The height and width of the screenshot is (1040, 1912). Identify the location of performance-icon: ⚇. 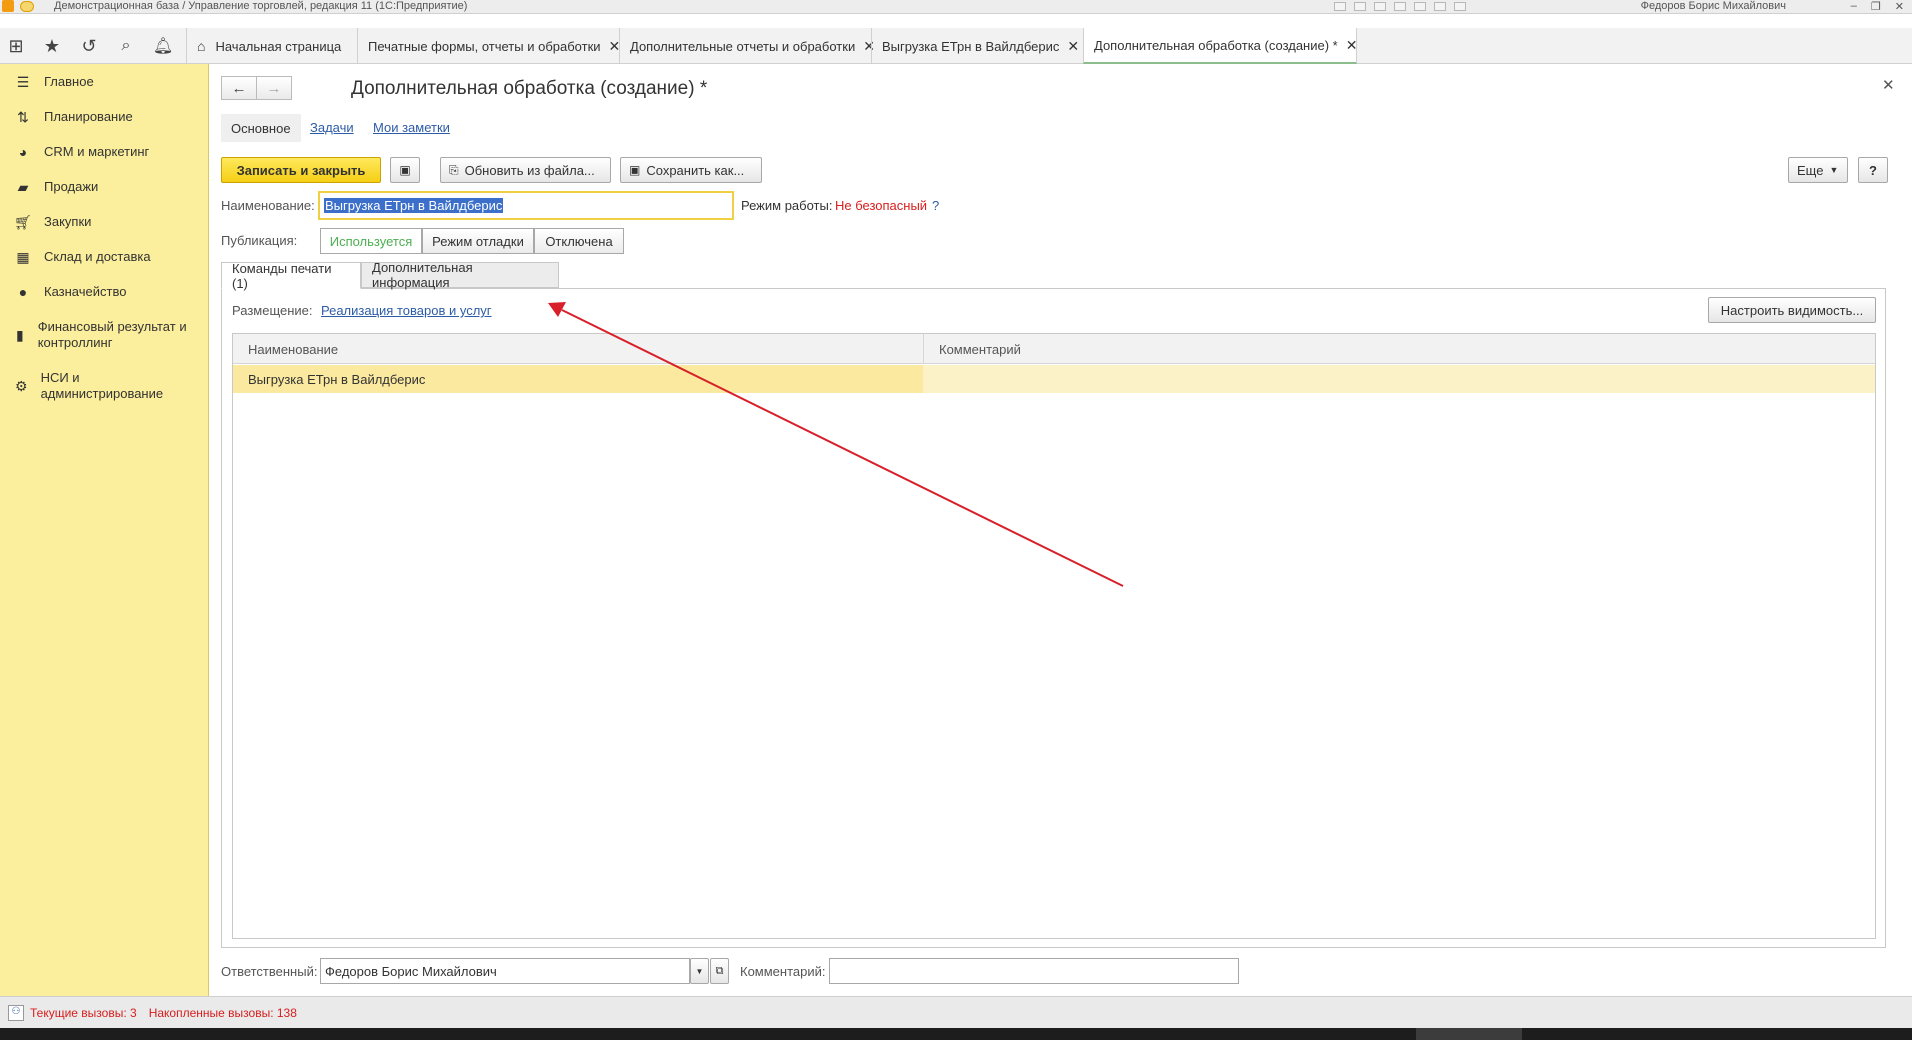
(16, 1012).